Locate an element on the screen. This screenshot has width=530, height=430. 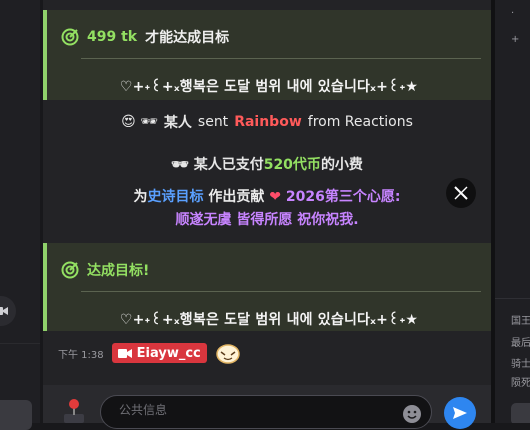
left-panel is located at coordinates (20, 215).